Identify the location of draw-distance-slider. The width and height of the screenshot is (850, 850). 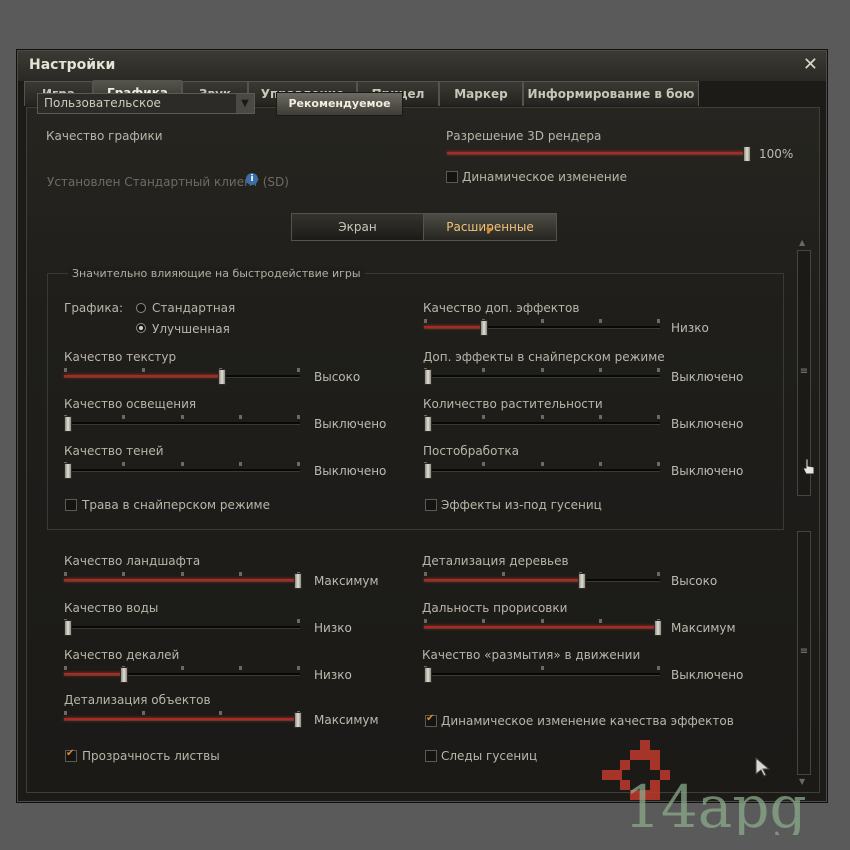
(543, 627).